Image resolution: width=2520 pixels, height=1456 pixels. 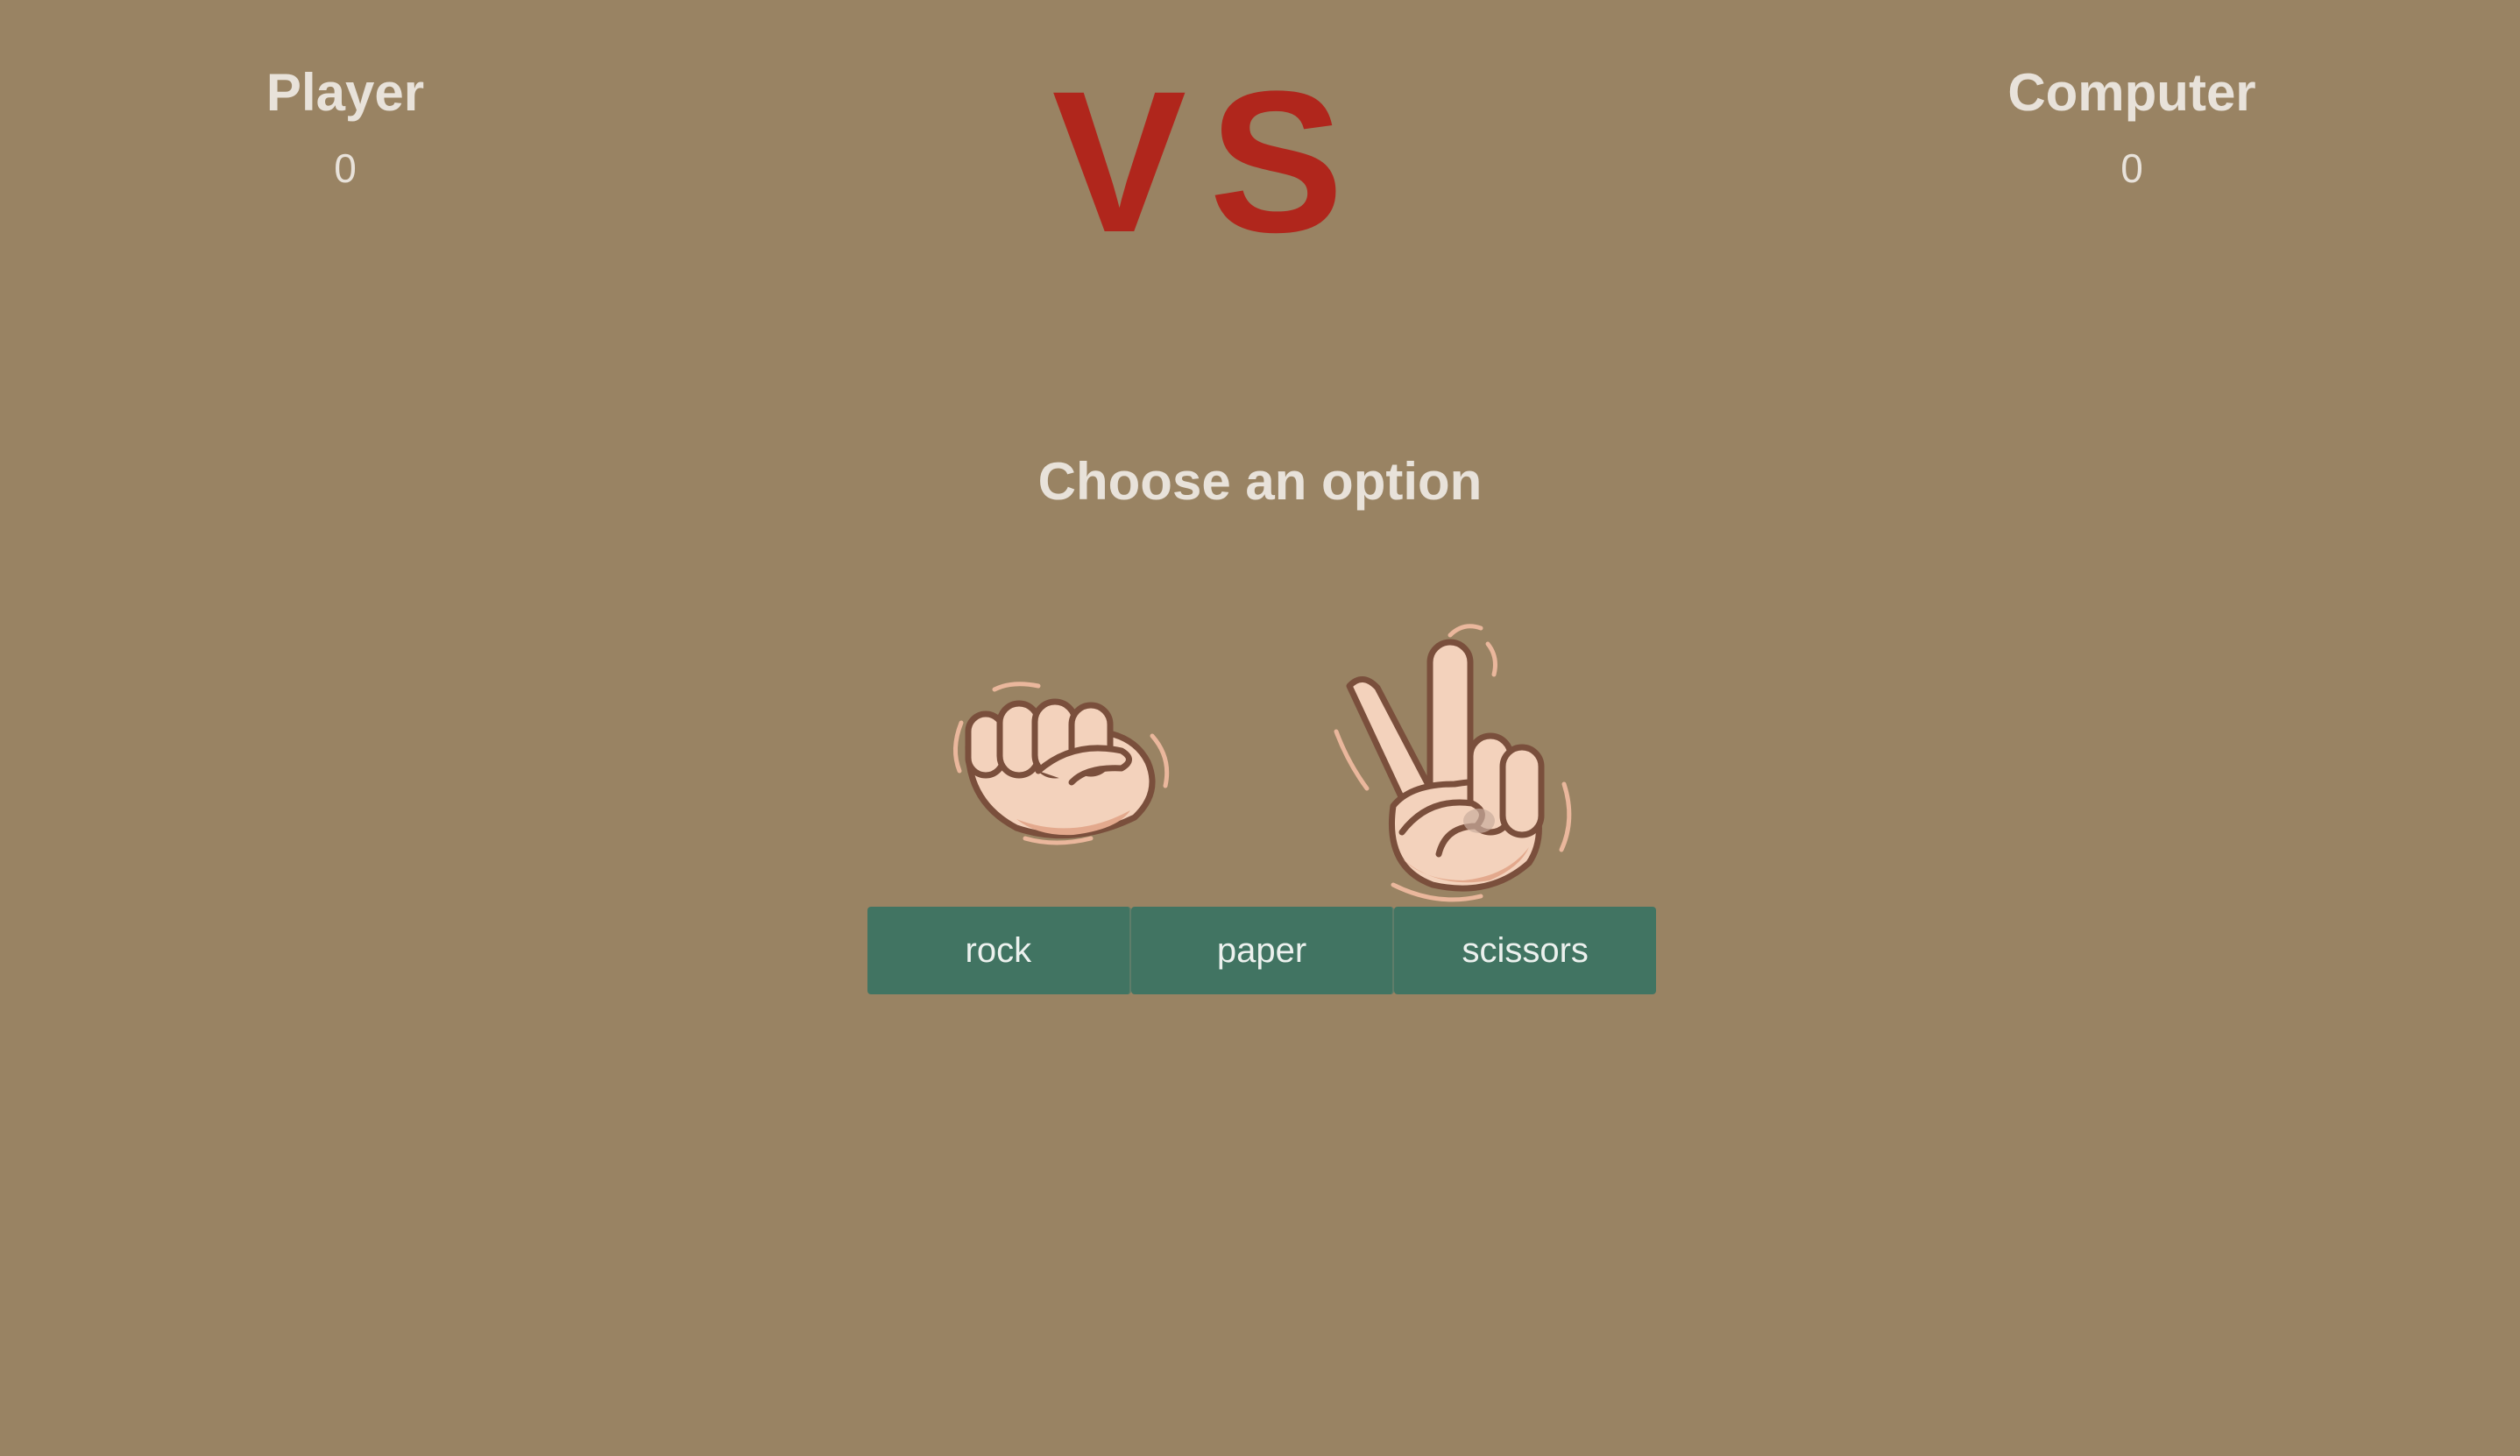 What do you see at coordinates (345, 168) in the screenshot?
I see `player-score: 0` at bounding box center [345, 168].